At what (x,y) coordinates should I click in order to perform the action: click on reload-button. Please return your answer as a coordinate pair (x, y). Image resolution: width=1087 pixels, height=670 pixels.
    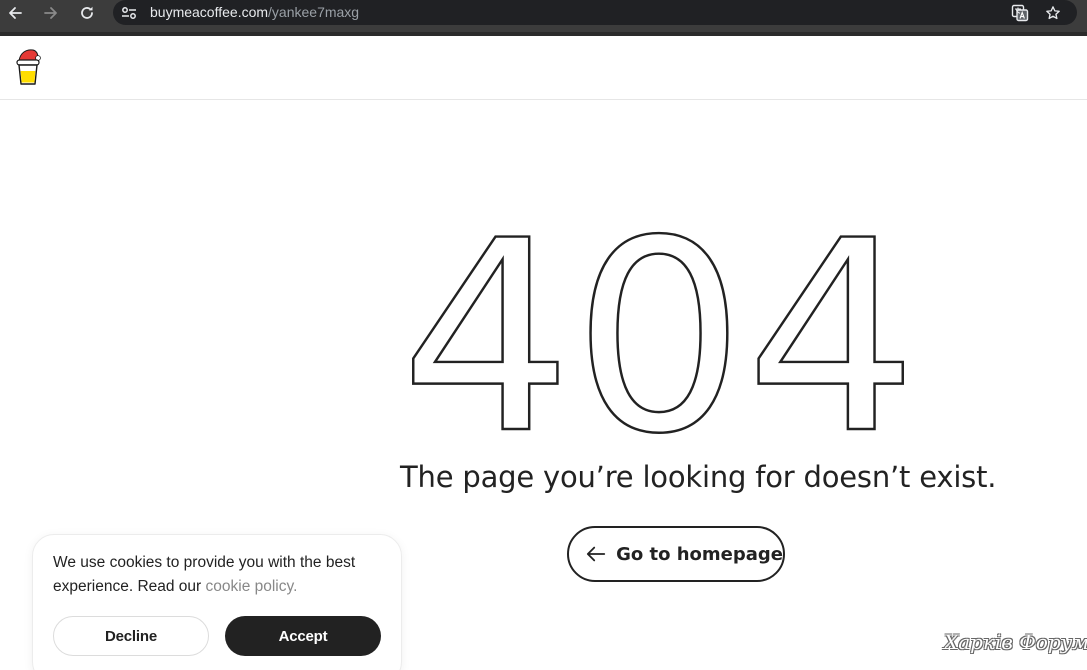
    Looking at the image, I should click on (87, 13).